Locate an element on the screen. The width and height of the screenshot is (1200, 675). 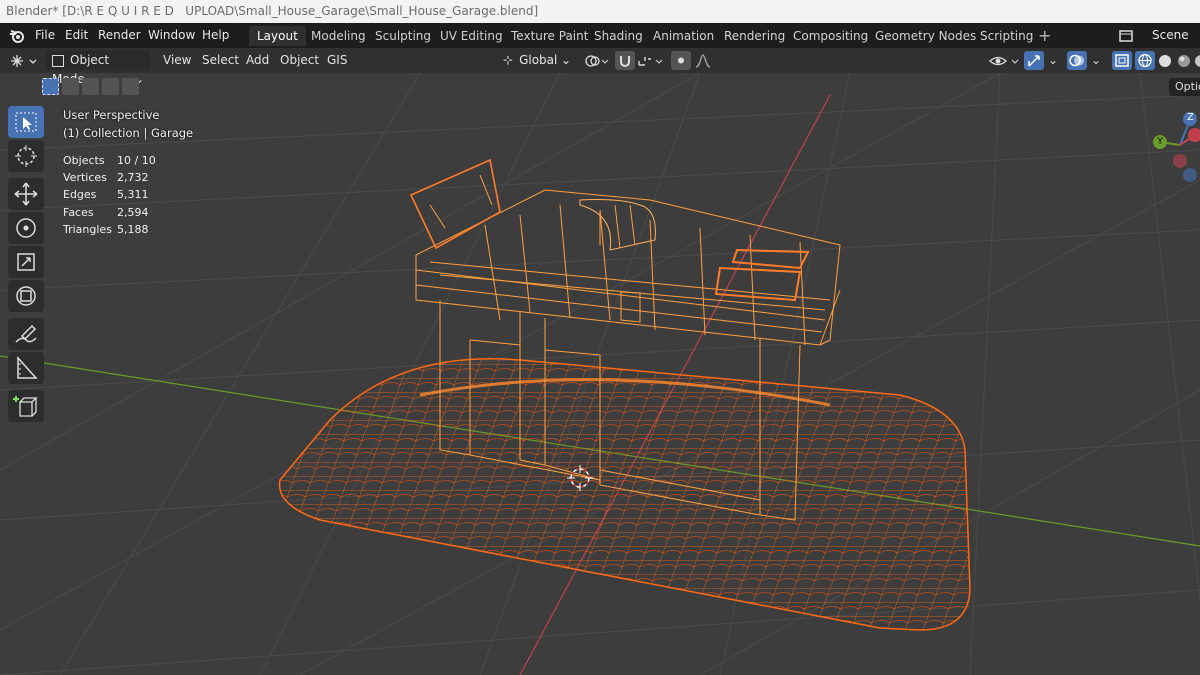
scale-icon is located at coordinates (26, 262).